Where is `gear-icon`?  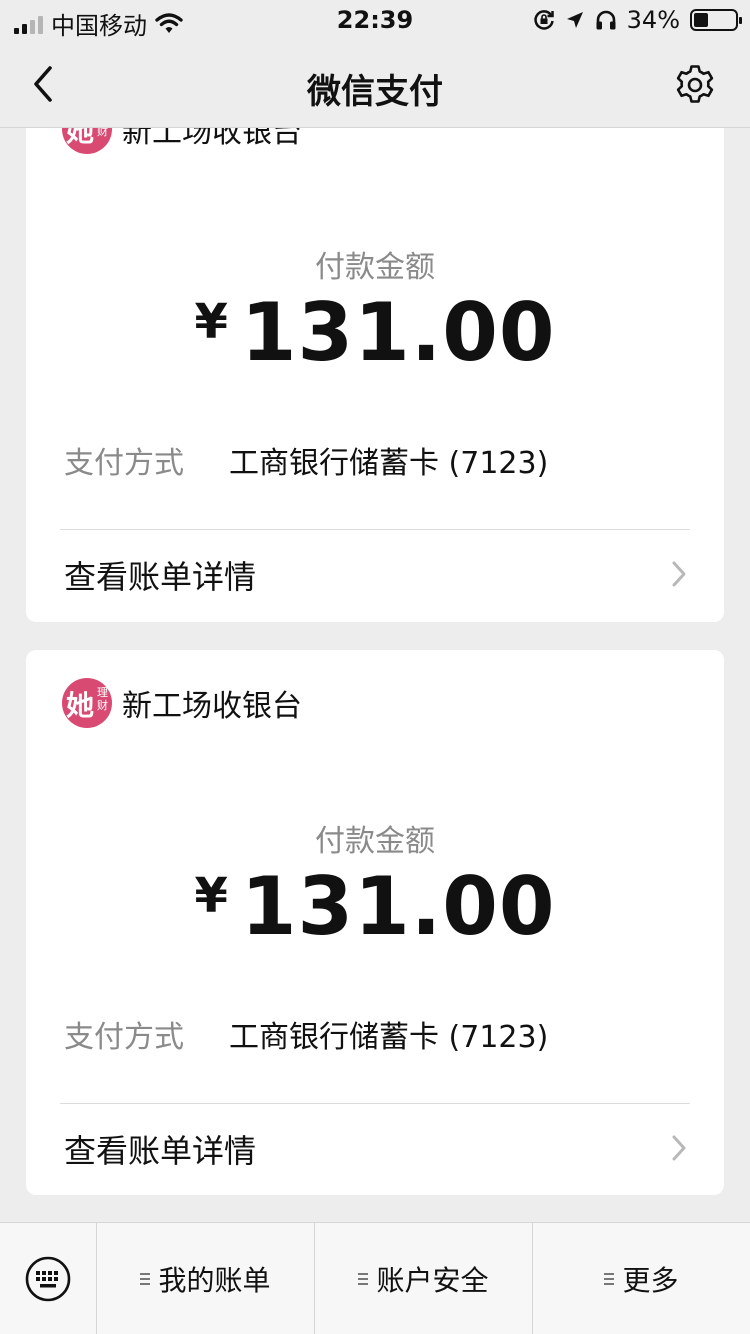
gear-icon is located at coordinates (695, 84).